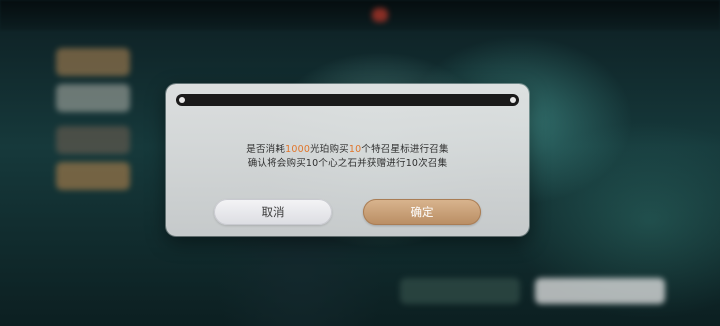 Image resolution: width=720 pixels, height=326 pixels. Describe the element at coordinates (347, 163) in the screenshot. I see `confirm-message-line-2: 确认将会购买10个心之石并获赠进行10次召集` at that location.